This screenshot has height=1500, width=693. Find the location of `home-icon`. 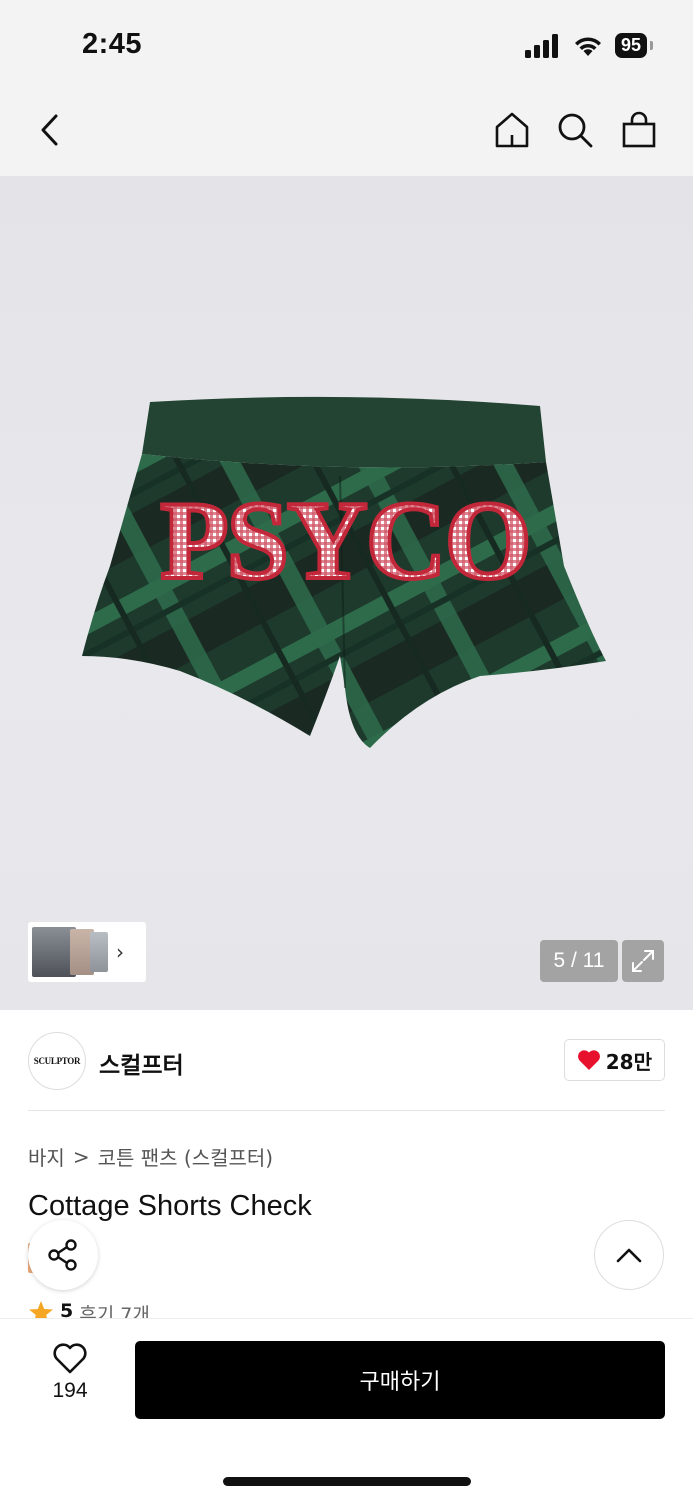

home-icon is located at coordinates (512, 130).